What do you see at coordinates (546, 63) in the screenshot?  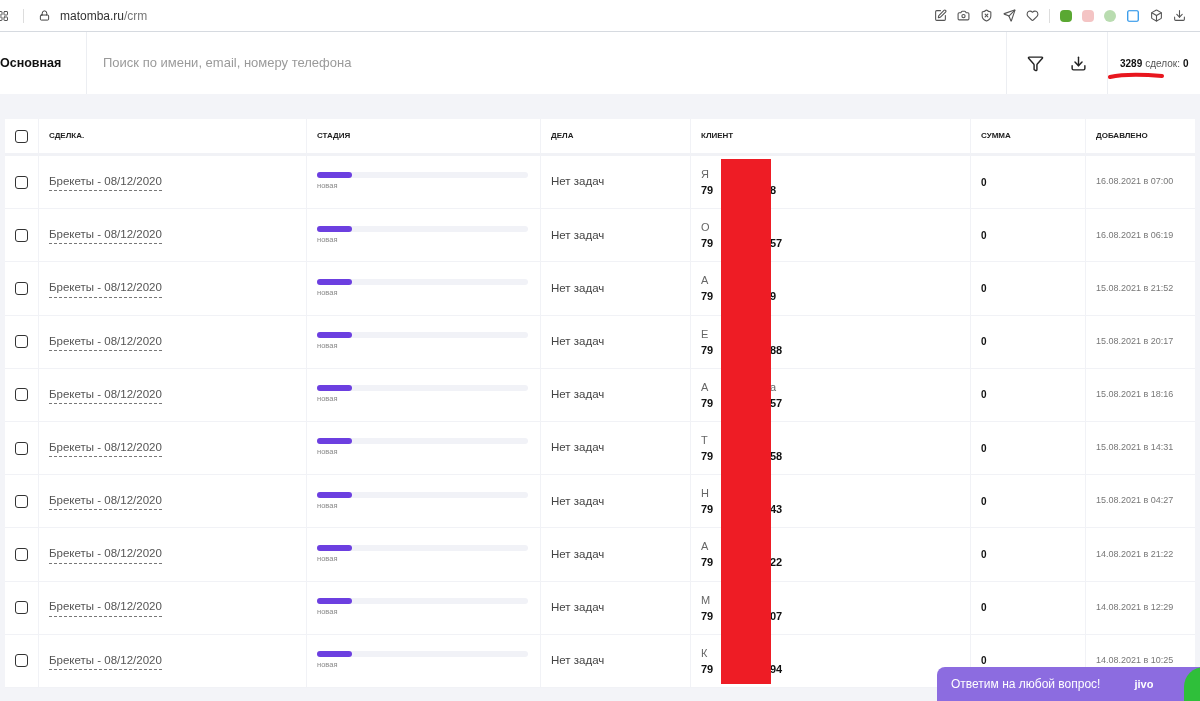 I see `search-field: Поиск по имени, email, номеру телефона` at bounding box center [546, 63].